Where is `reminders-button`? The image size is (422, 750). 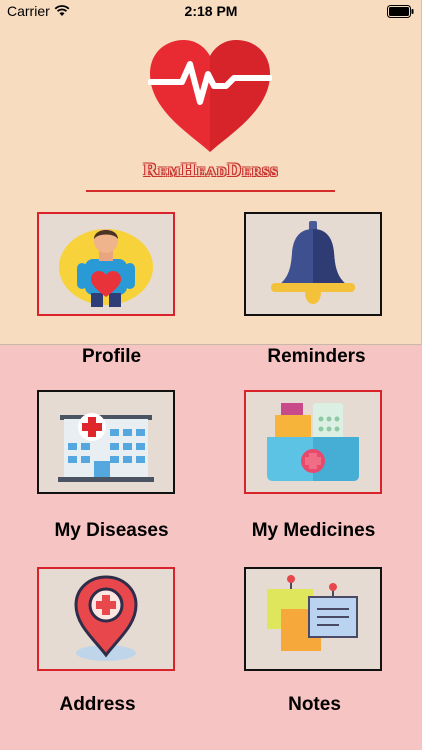 reminders-button is located at coordinates (313, 264).